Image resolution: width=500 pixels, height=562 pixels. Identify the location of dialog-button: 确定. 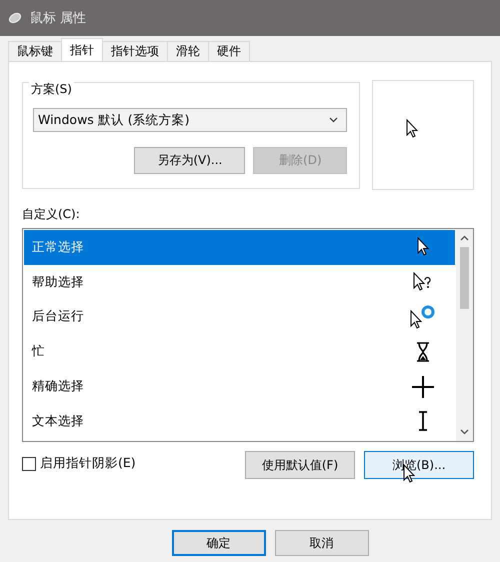
(219, 543).